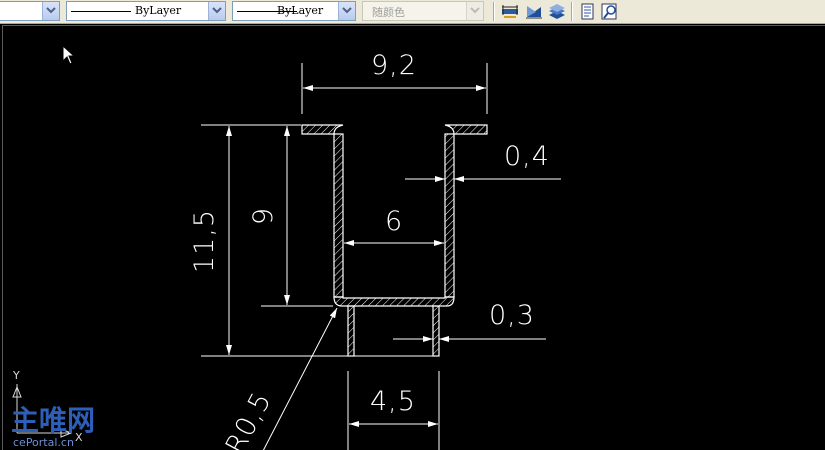 The height and width of the screenshot is (450, 825). Describe the element at coordinates (557, 11) in the screenshot. I see `layer-prev-icon` at that location.